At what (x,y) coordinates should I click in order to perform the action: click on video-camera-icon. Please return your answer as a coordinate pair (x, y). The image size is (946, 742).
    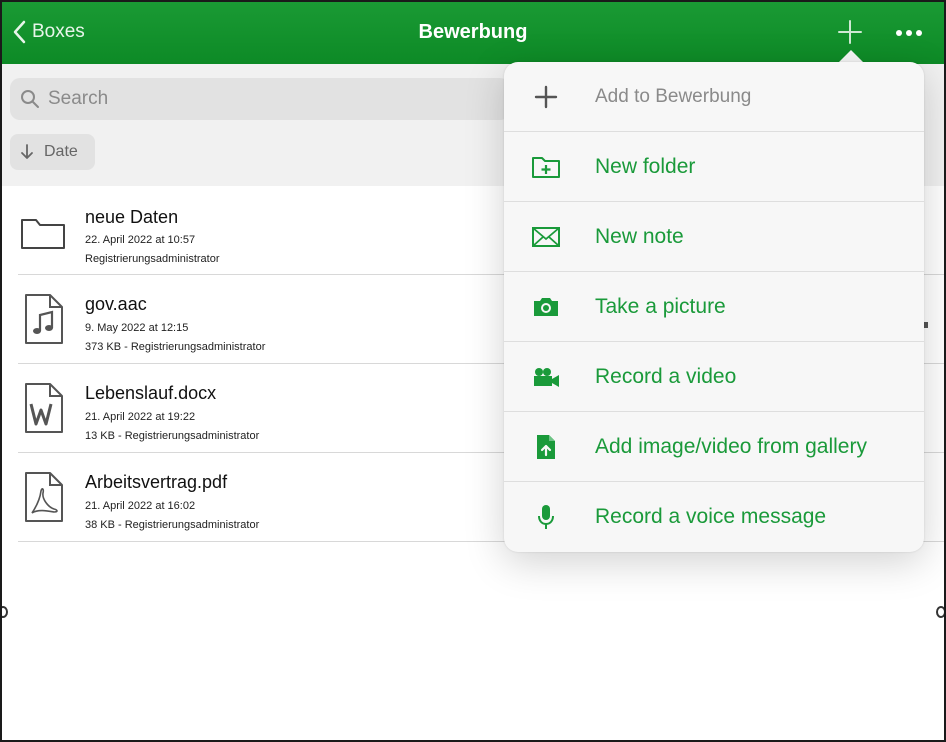
    Looking at the image, I should click on (546, 377).